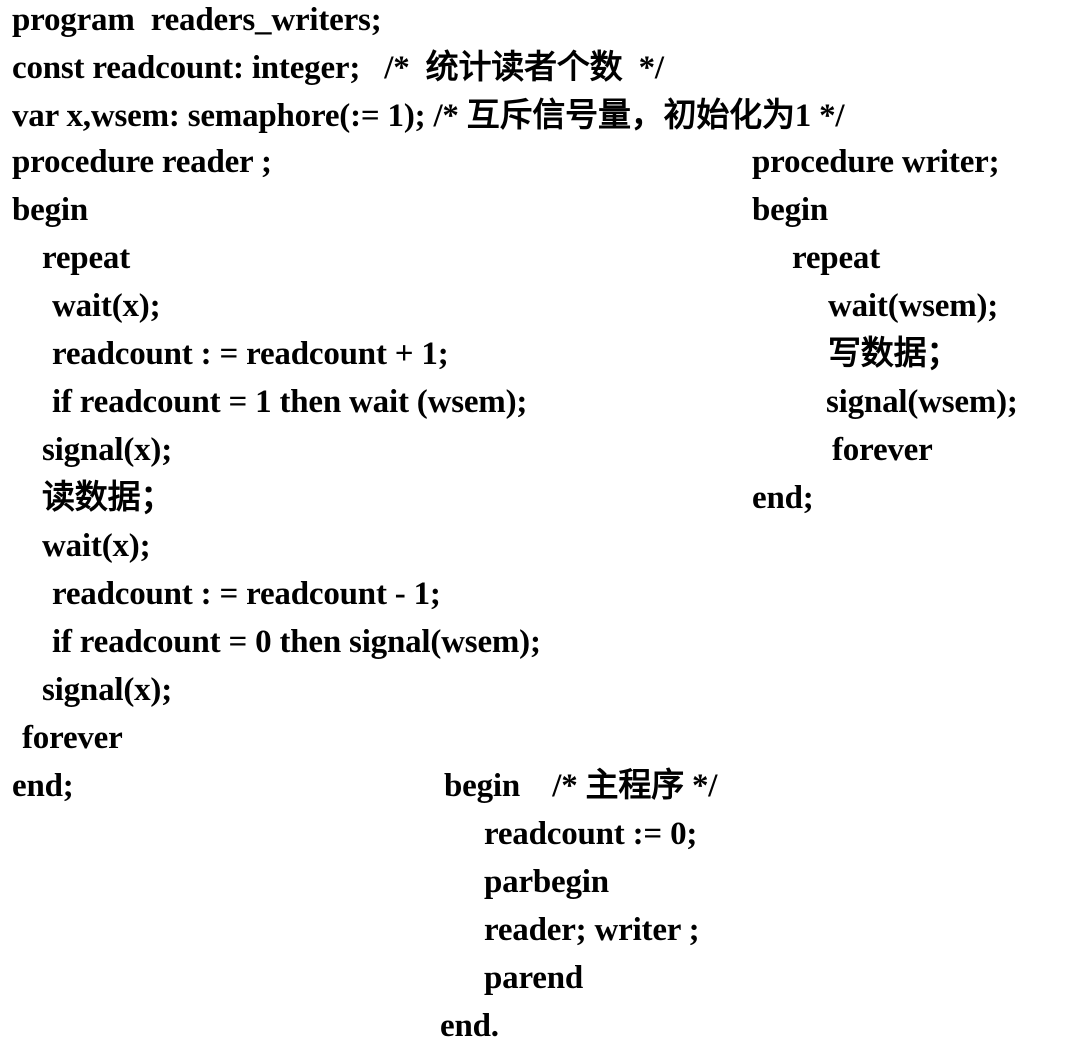 The image size is (1078, 1054). I want to click on main-parend: parend, so click(534, 978).